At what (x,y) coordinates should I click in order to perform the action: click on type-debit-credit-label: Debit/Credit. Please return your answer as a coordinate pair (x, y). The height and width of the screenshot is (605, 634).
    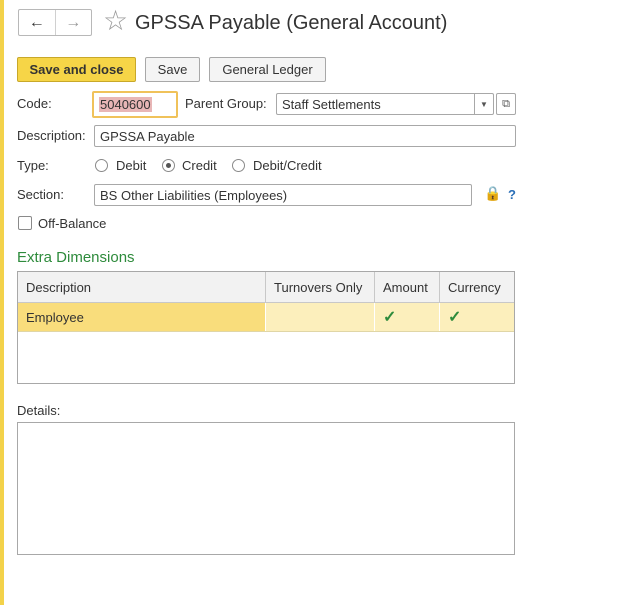
    Looking at the image, I should click on (287, 166).